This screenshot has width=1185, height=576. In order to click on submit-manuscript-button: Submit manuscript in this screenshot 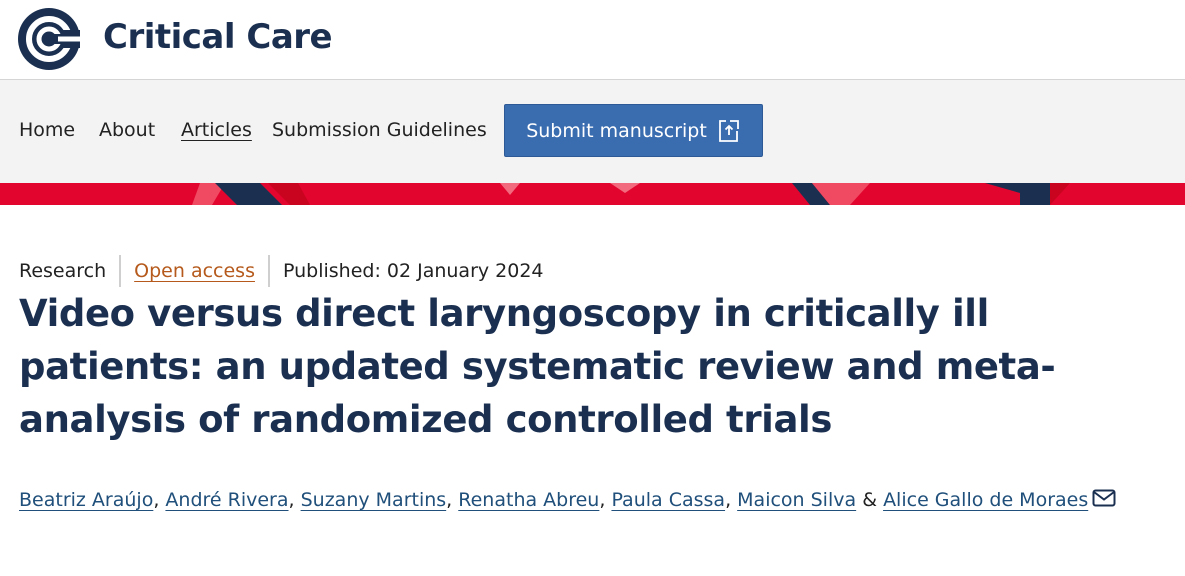, I will do `click(633, 130)`.